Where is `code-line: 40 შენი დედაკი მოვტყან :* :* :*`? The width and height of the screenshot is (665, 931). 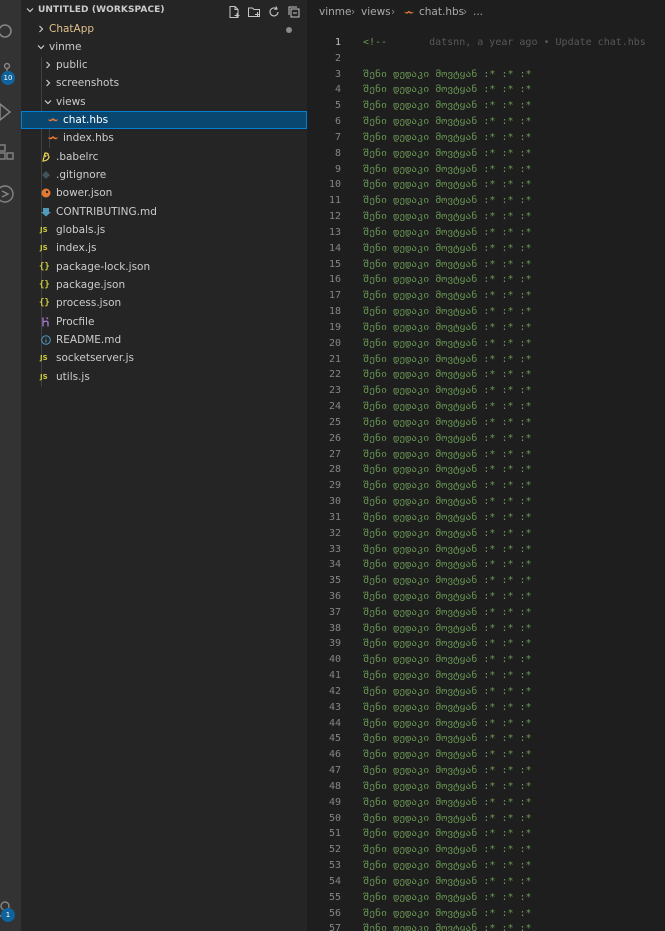
code-line: 40 შენი დედაკი მოვტყან :* :* :* is located at coordinates (486, 660).